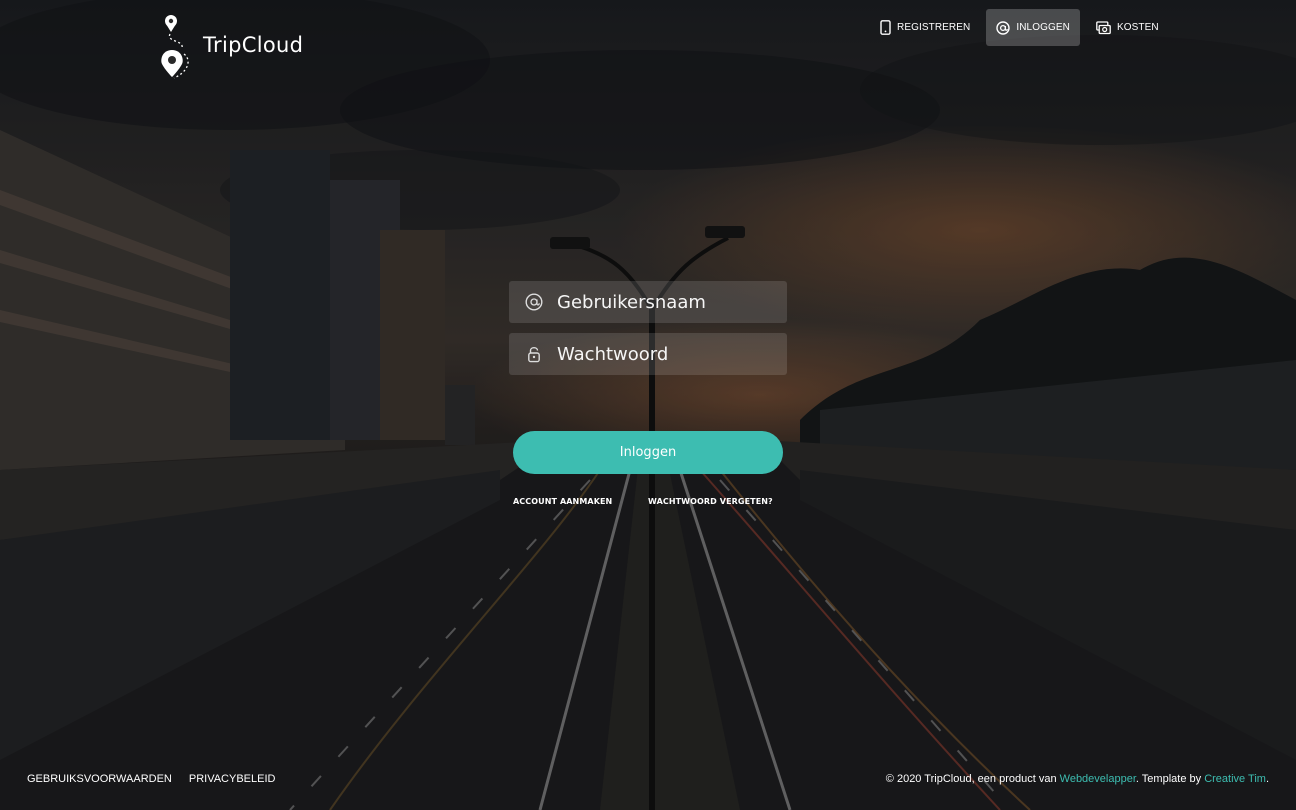 This screenshot has height=810, width=1296. What do you see at coordinates (175, 47) in the screenshot?
I see `map-pin-route-icon` at bounding box center [175, 47].